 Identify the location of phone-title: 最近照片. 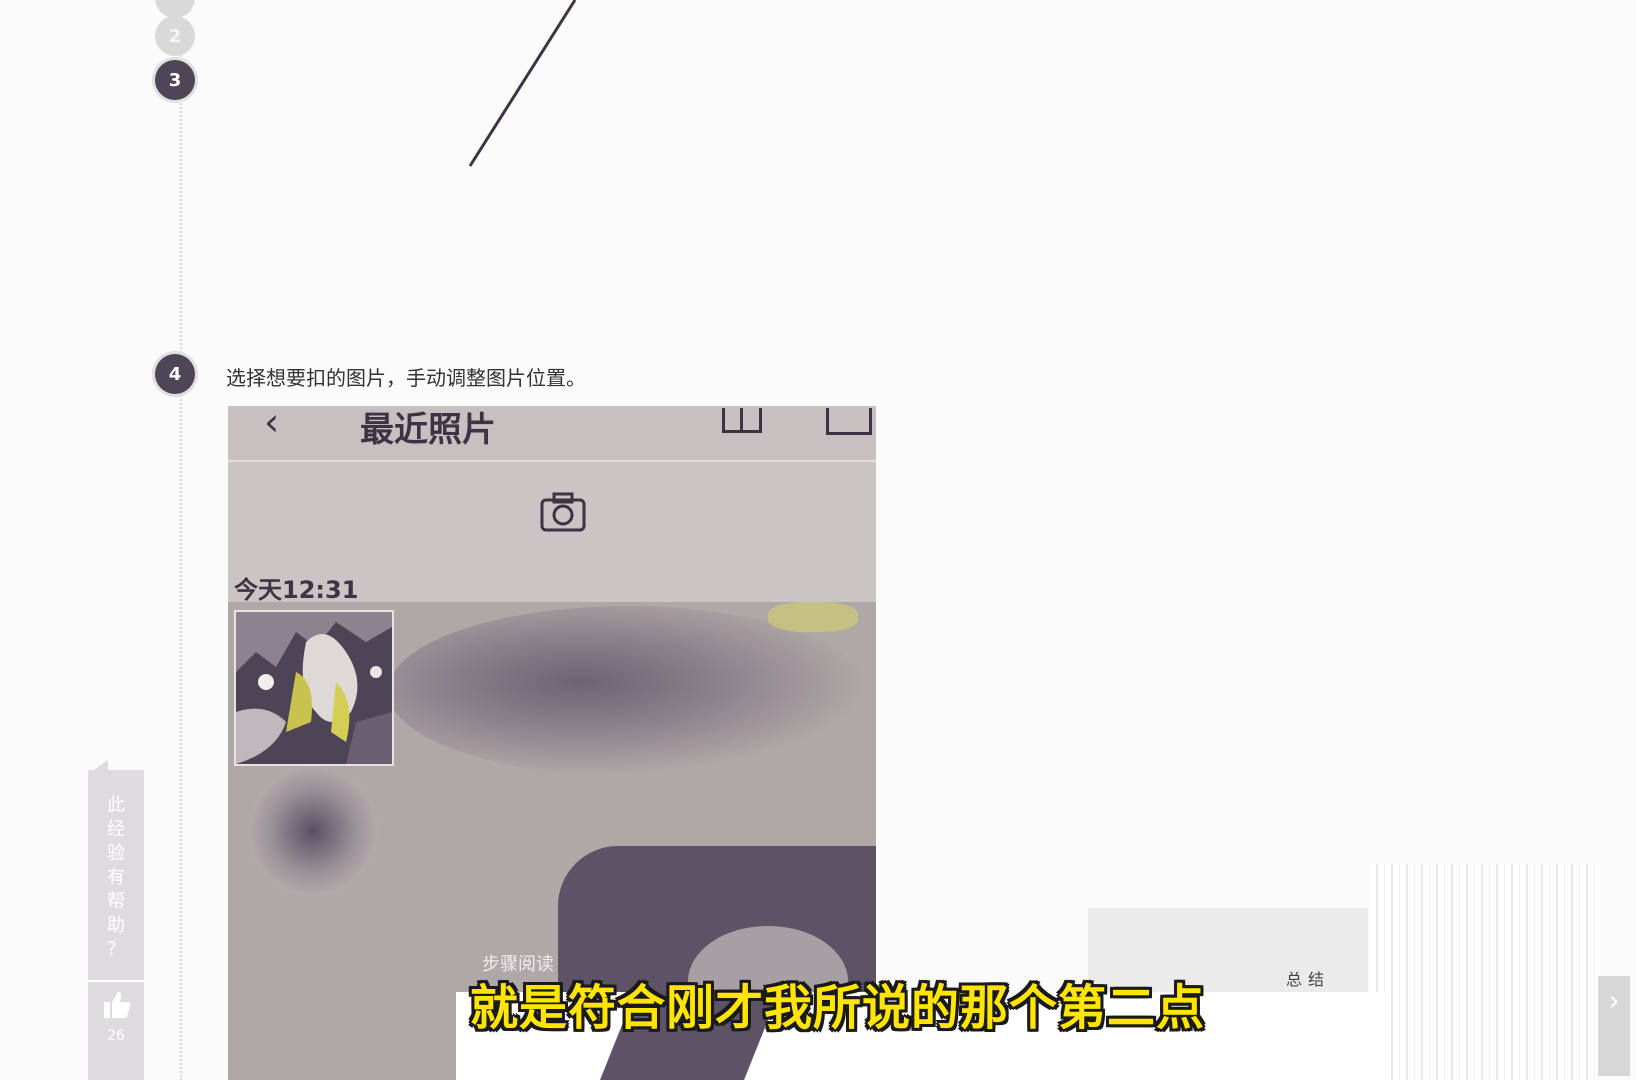
(428, 430).